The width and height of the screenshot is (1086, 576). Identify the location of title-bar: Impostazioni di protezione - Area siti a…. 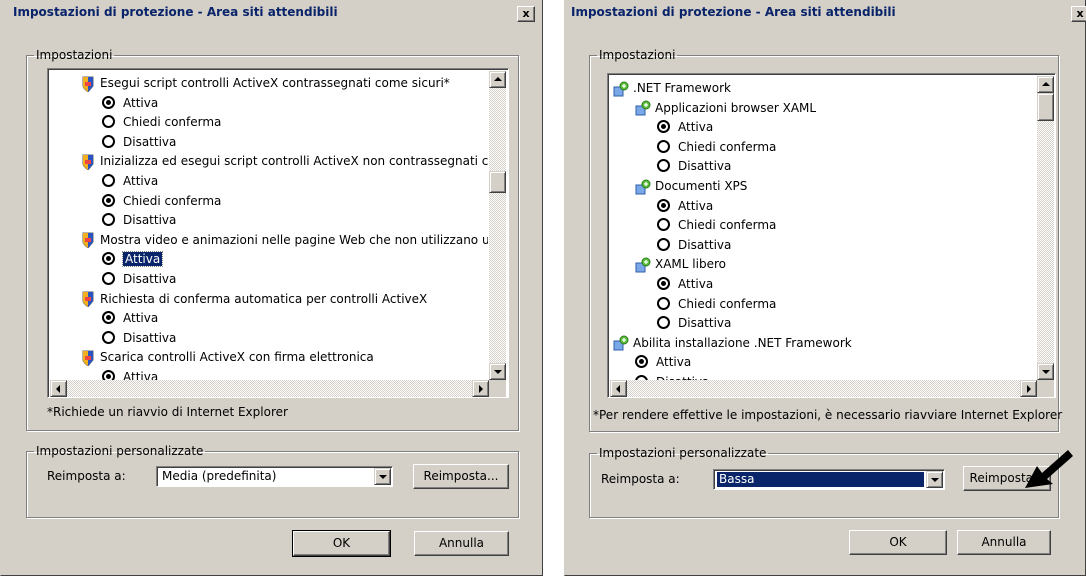
(825, 12).